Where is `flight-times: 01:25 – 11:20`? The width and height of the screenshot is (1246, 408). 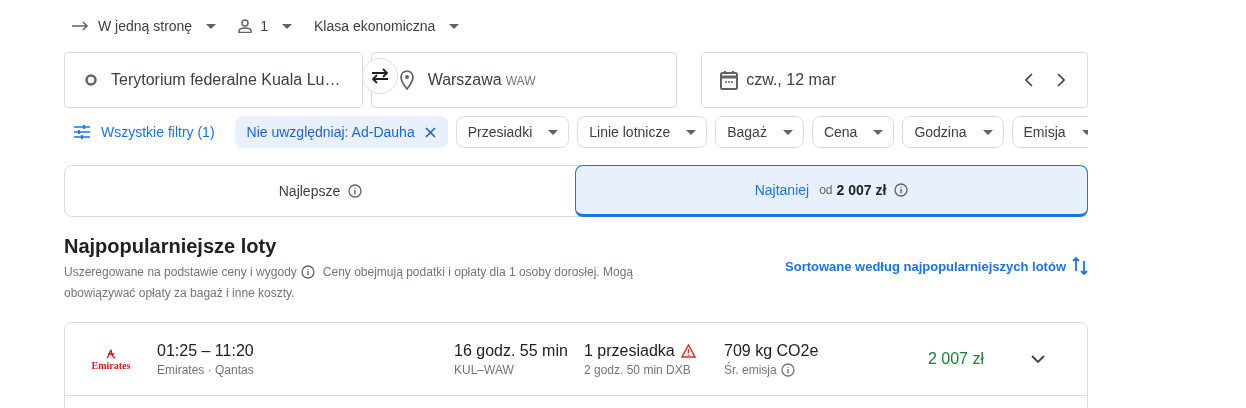
flight-times: 01:25 – 11:20 is located at coordinates (206, 350).